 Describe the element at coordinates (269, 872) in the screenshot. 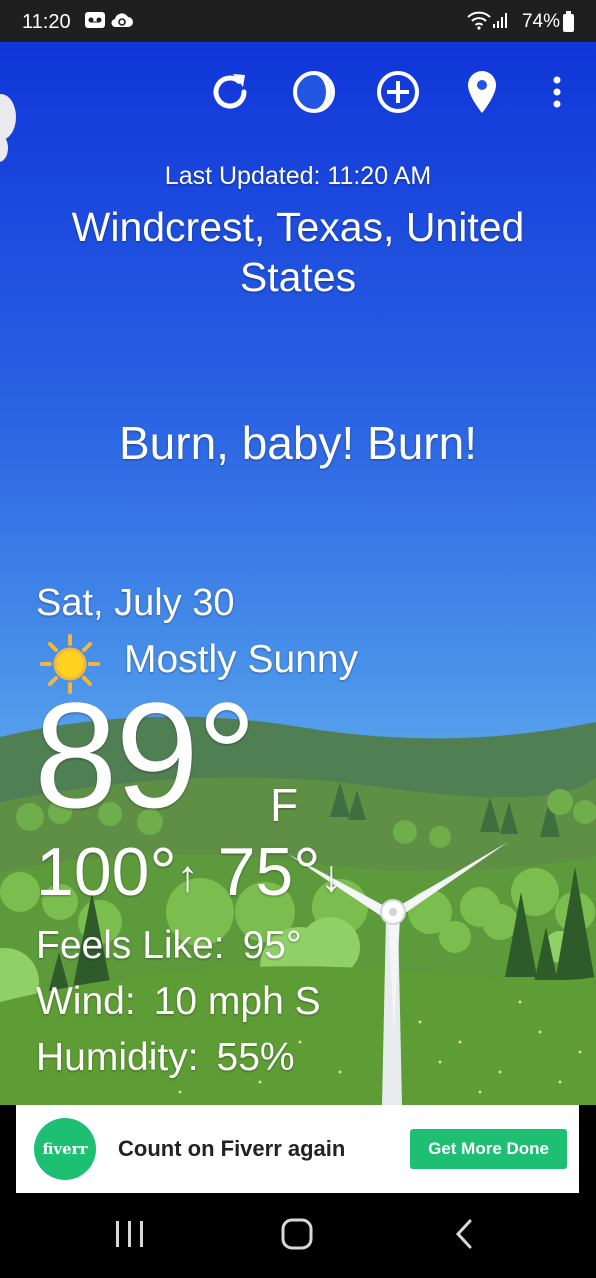

I see `low-temperature: 75°` at that location.